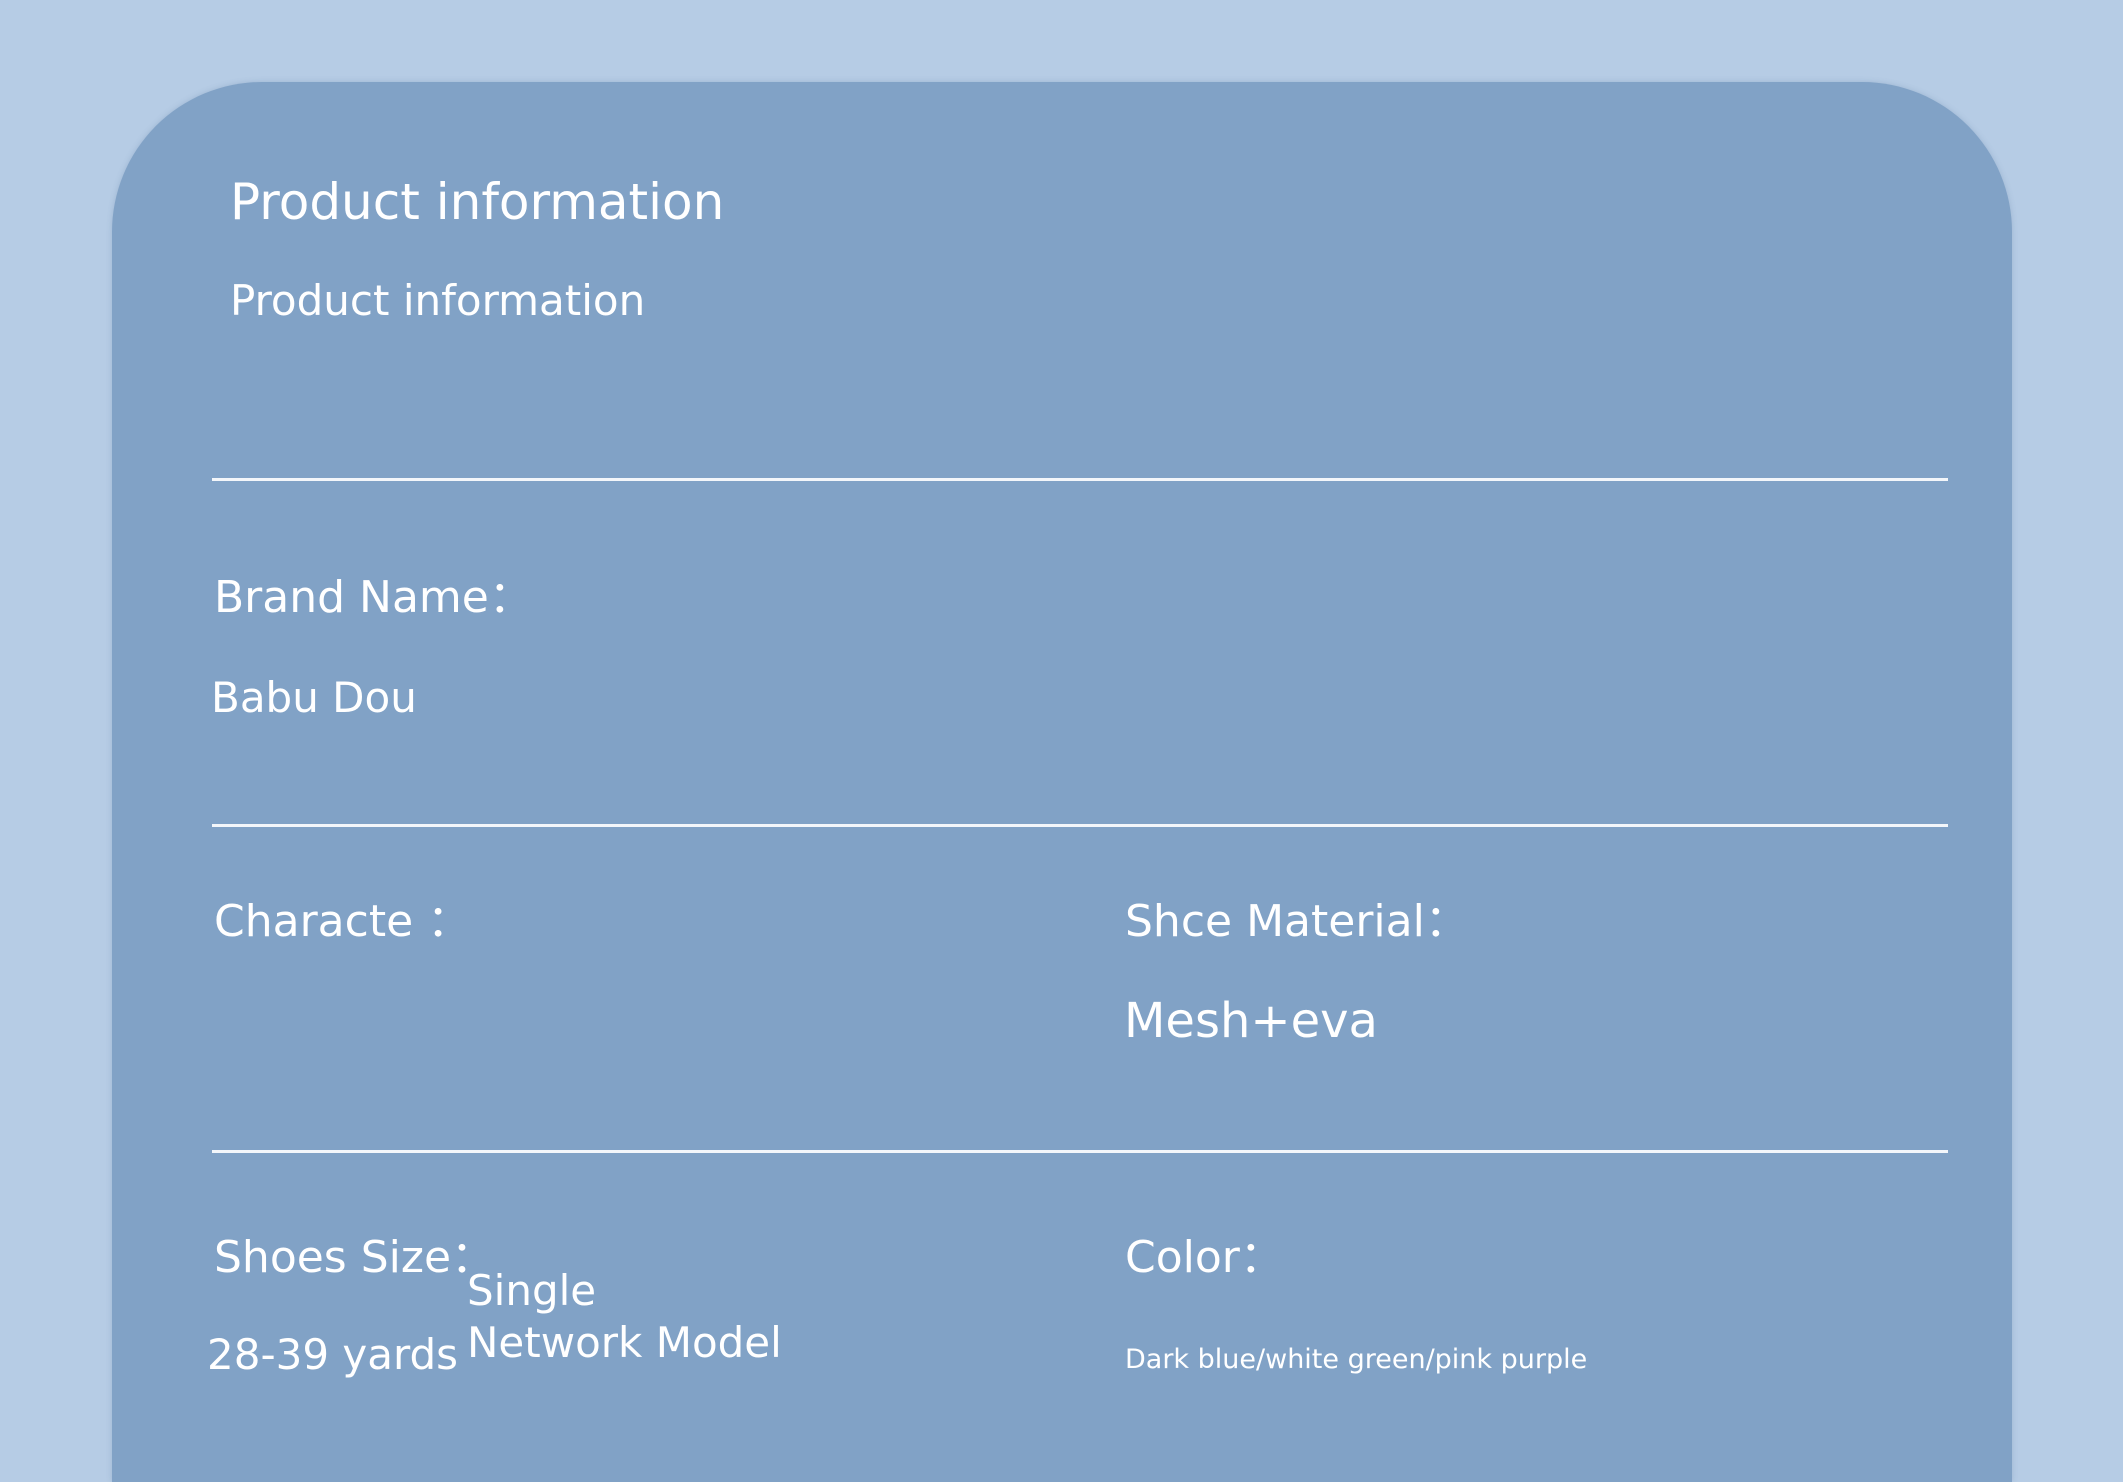  I want to click on characte-label: Characte ：, so click(343, 921).